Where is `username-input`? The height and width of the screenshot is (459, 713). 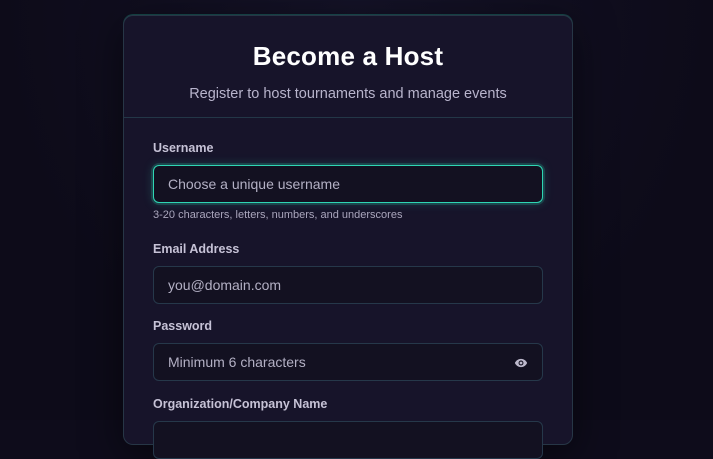 username-input is located at coordinates (348, 184).